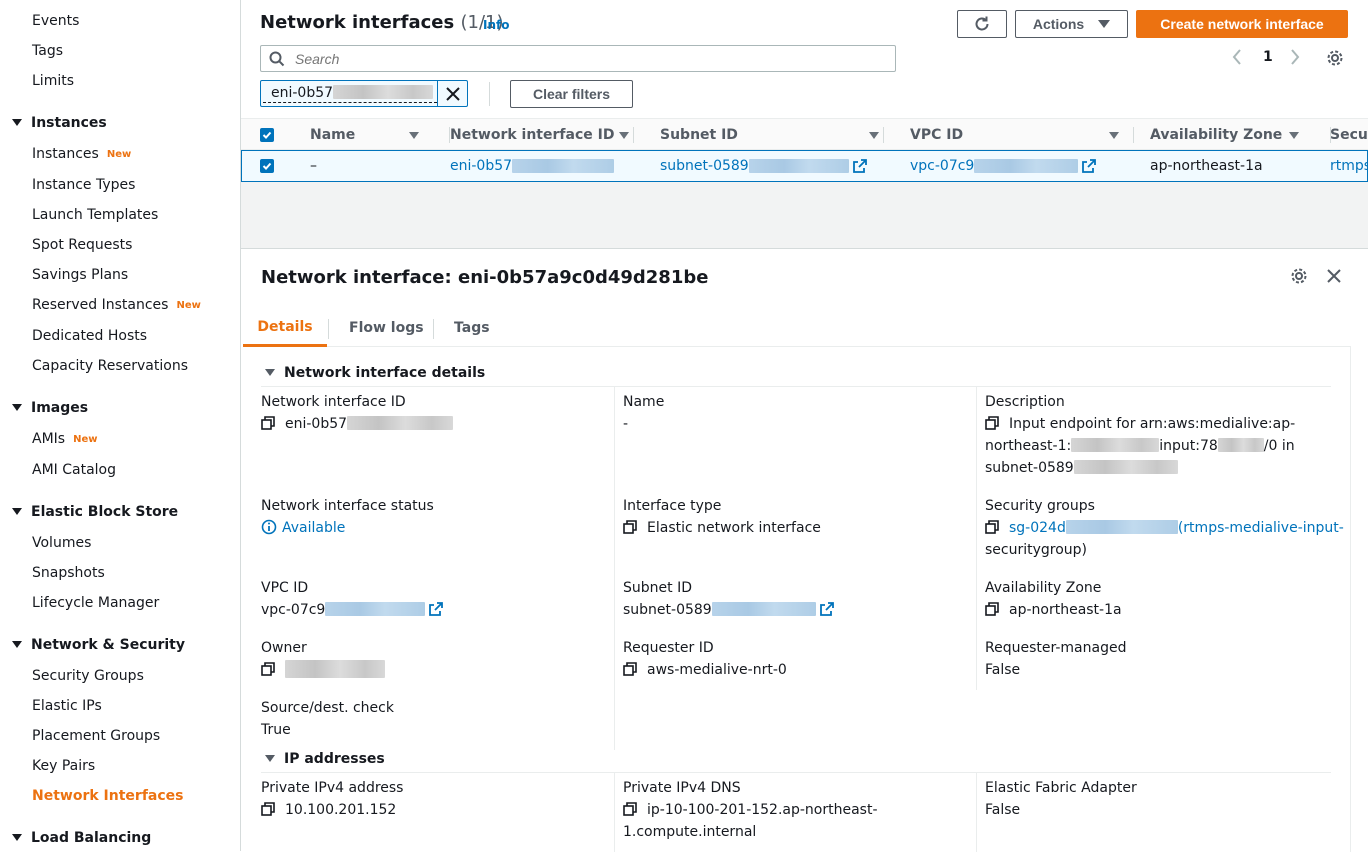 This screenshot has width=1368, height=852. What do you see at coordinates (1349, 166) in the screenshot?
I see `cell-security-group-link: rtmps` at bounding box center [1349, 166].